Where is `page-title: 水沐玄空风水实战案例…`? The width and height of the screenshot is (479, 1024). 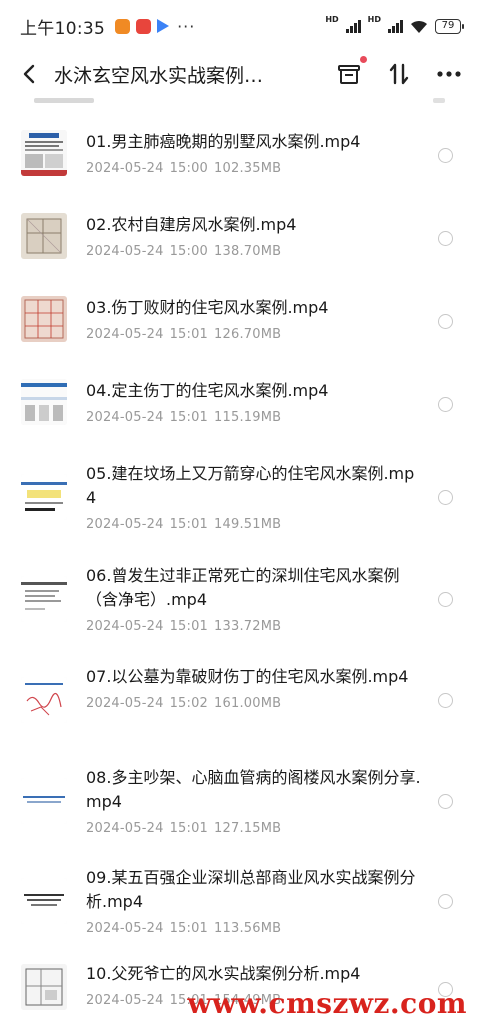
page-title: 水沐玄空风水实战案例… is located at coordinates (159, 75).